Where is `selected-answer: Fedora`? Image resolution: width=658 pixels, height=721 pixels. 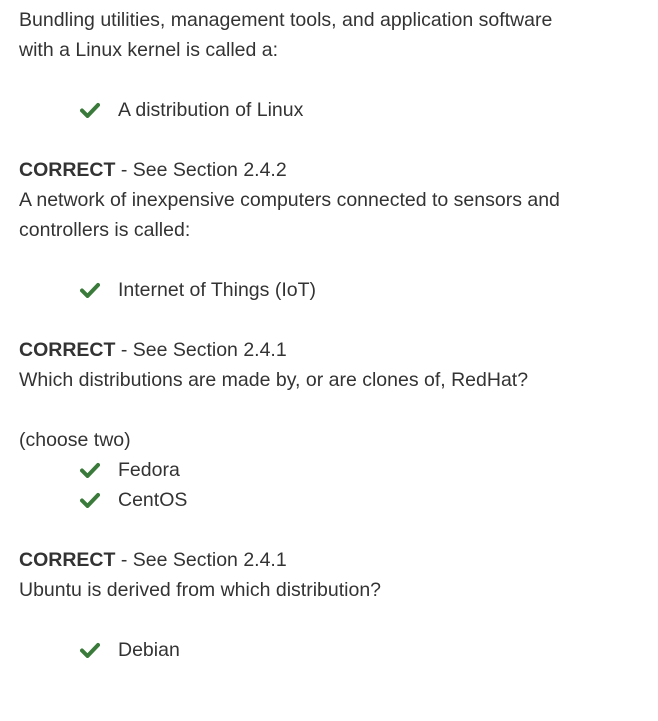
selected-answer: Fedora is located at coordinates (329, 470).